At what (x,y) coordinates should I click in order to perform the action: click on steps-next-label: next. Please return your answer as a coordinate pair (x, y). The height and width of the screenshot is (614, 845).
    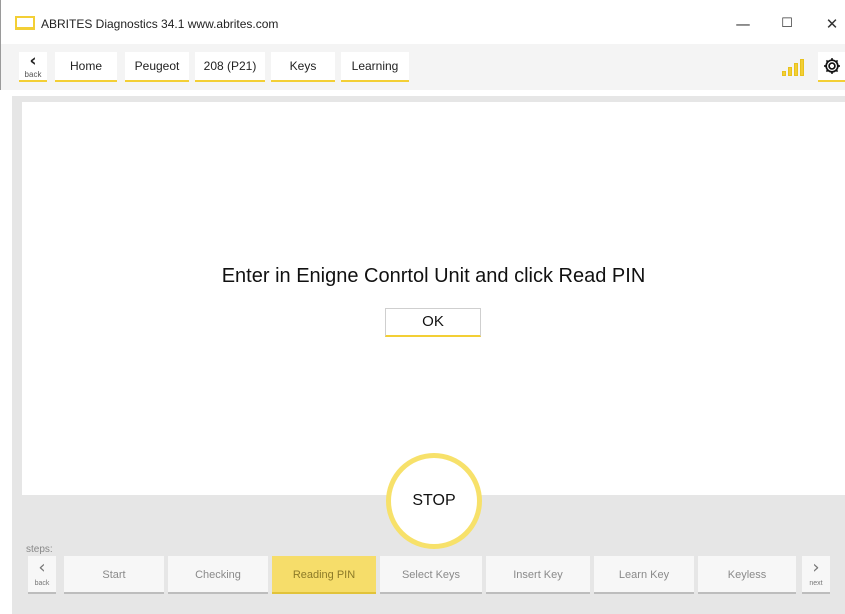
    Looking at the image, I should click on (816, 583).